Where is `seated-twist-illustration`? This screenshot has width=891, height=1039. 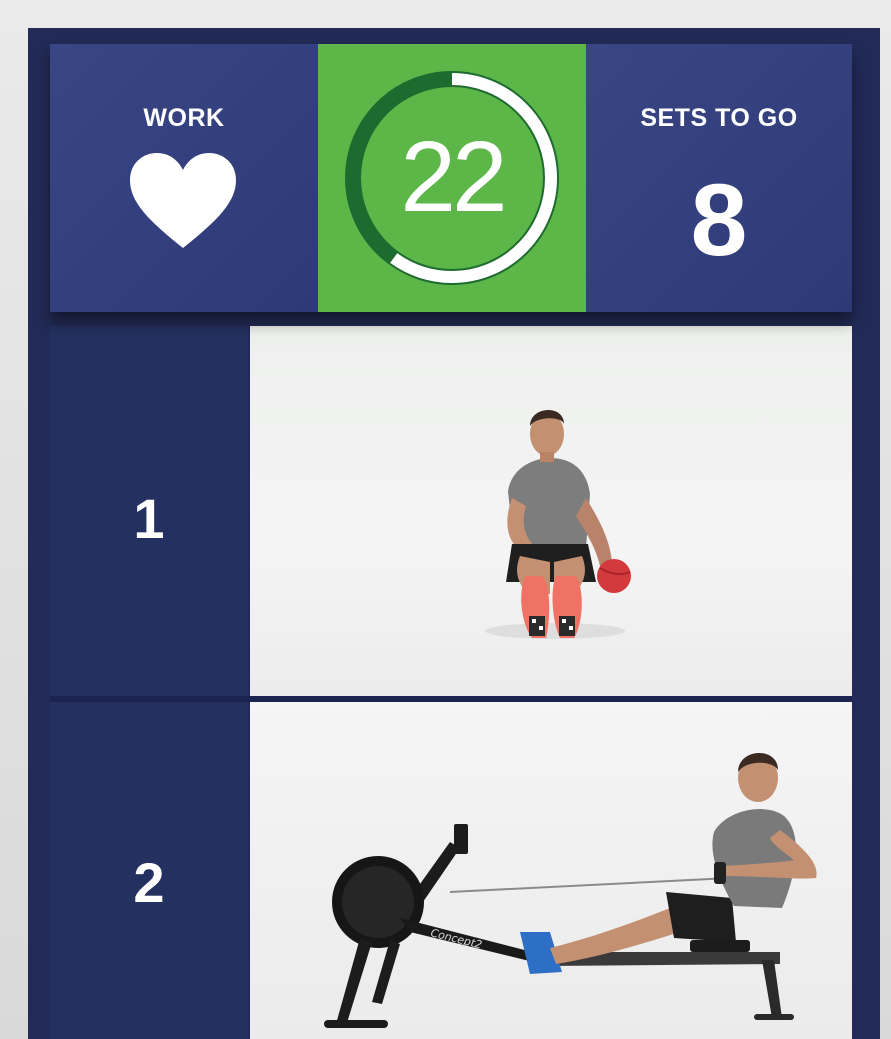 seated-twist-illustration is located at coordinates (558, 524).